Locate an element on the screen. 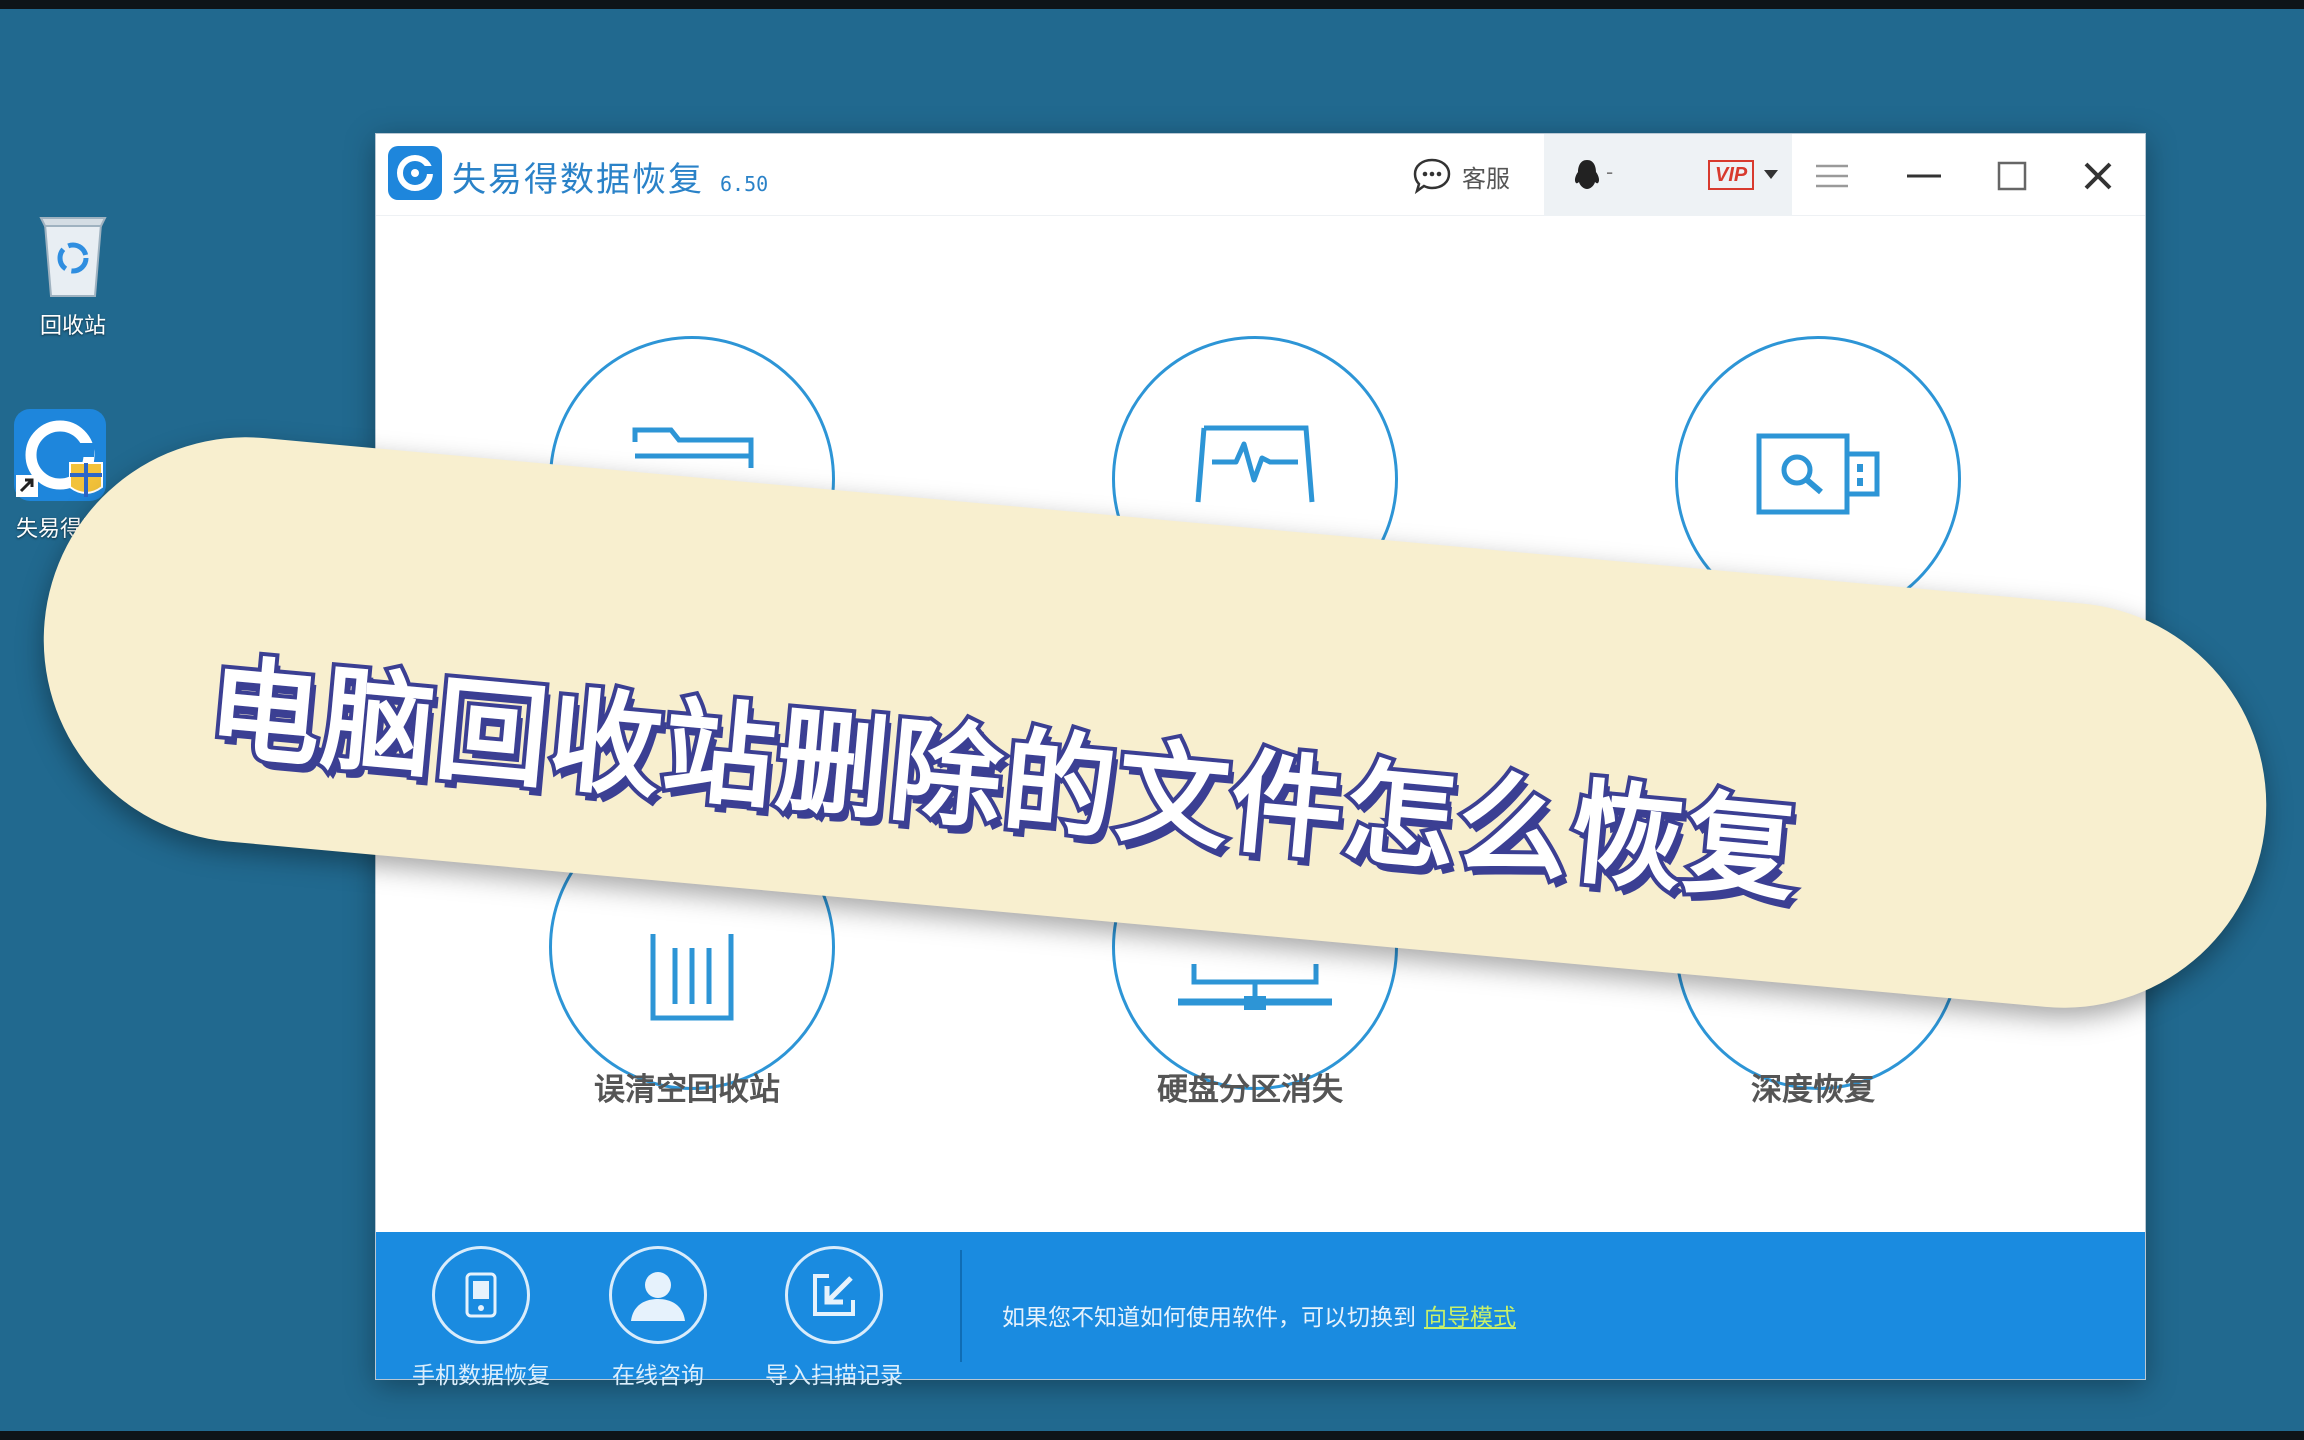  app-version: 6.50 is located at coordinates (744, 184).